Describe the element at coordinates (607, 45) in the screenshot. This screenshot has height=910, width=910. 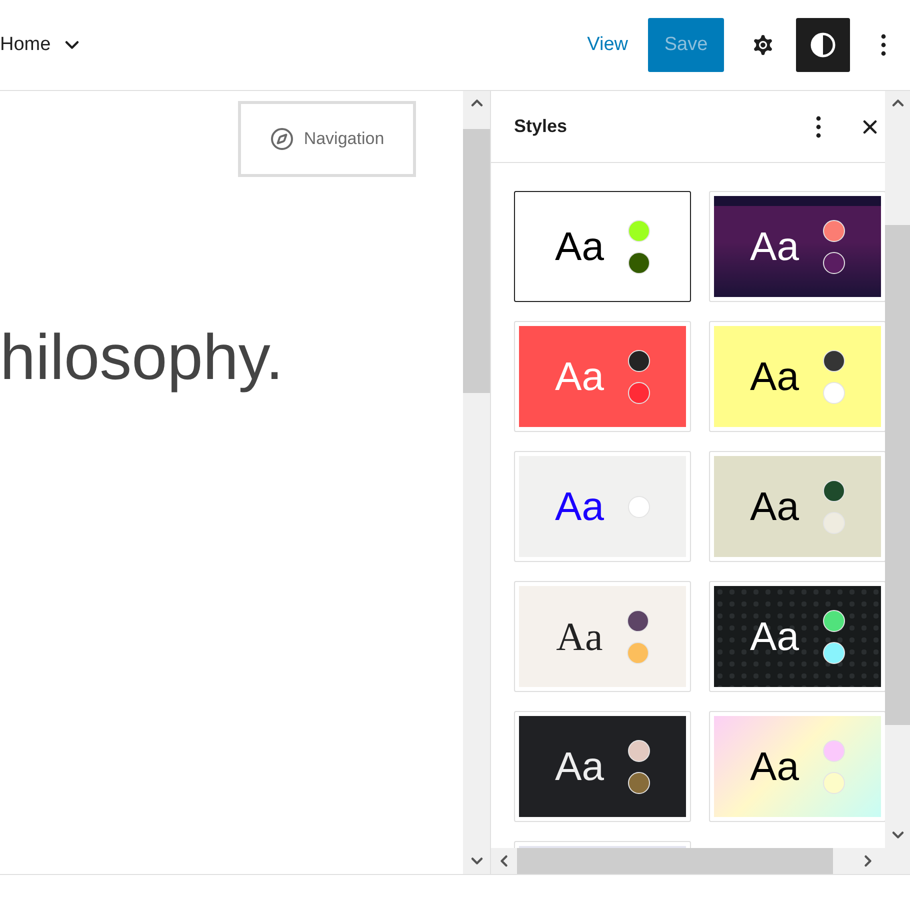
I see `view-link: View` at that location.